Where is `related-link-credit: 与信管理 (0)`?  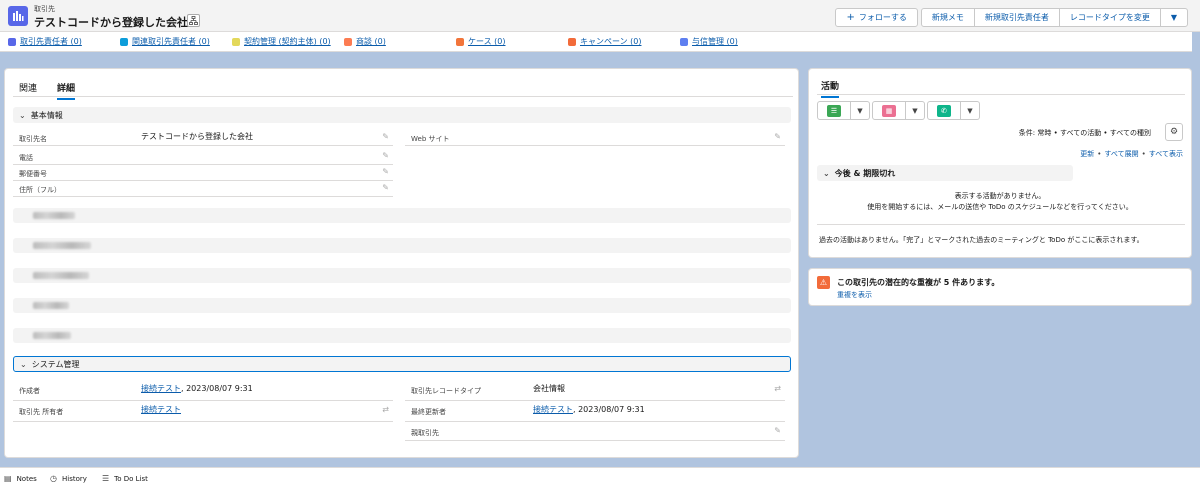 related-link-credit: 与信管理 (0) is located at coordinates (709, 41).